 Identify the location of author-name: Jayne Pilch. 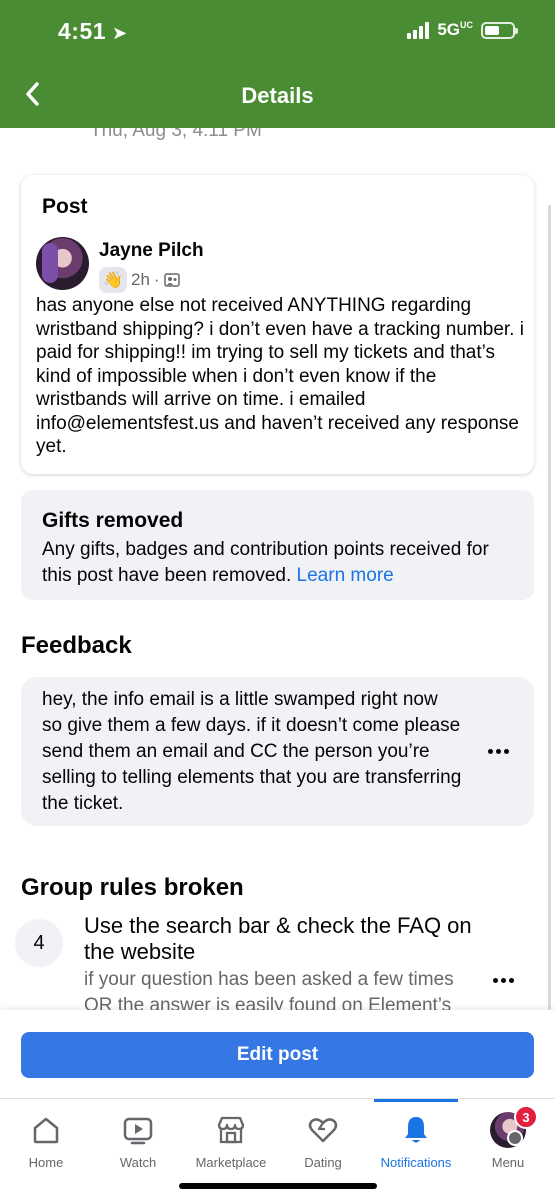
(151, 251).